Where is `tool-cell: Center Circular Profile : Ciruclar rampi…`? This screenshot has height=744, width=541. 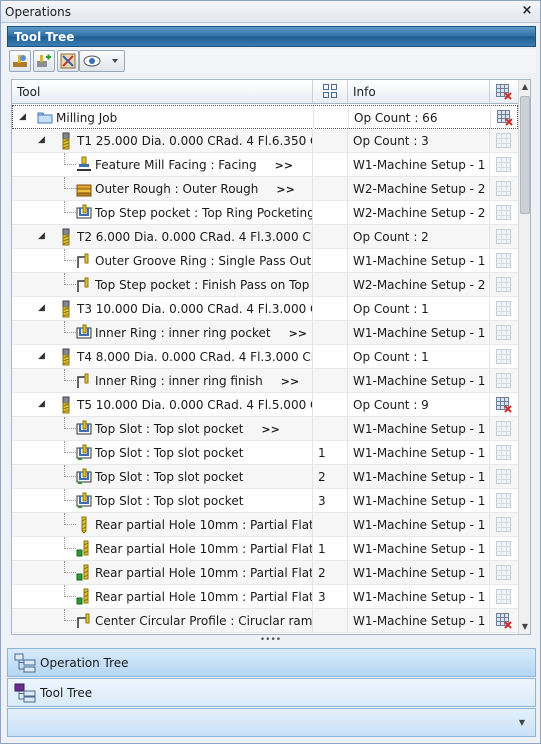
tool-cell: Center Circular Profile : Ciruclar rampi… is located at coordinates (162, 621).